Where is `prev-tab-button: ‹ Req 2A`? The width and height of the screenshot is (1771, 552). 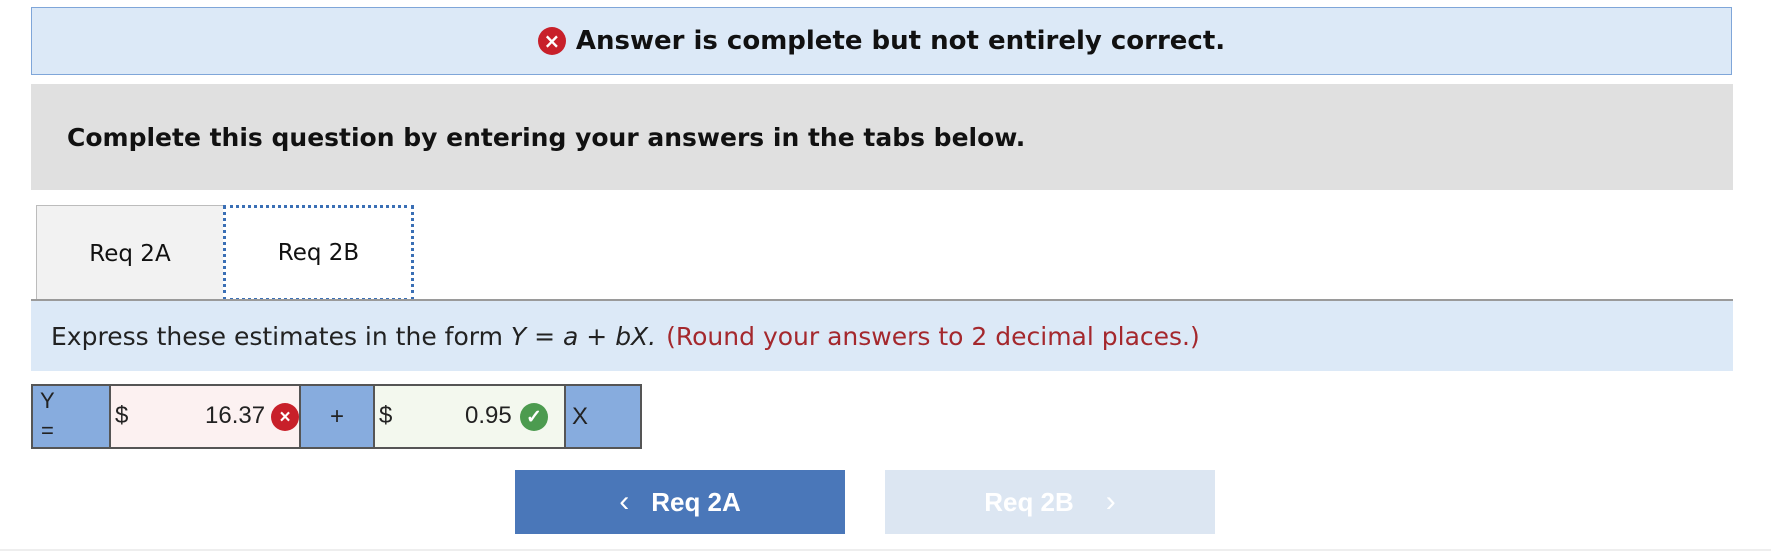 prev-tab-button: ‹ Req 2A is located at coordinates (680, 502).